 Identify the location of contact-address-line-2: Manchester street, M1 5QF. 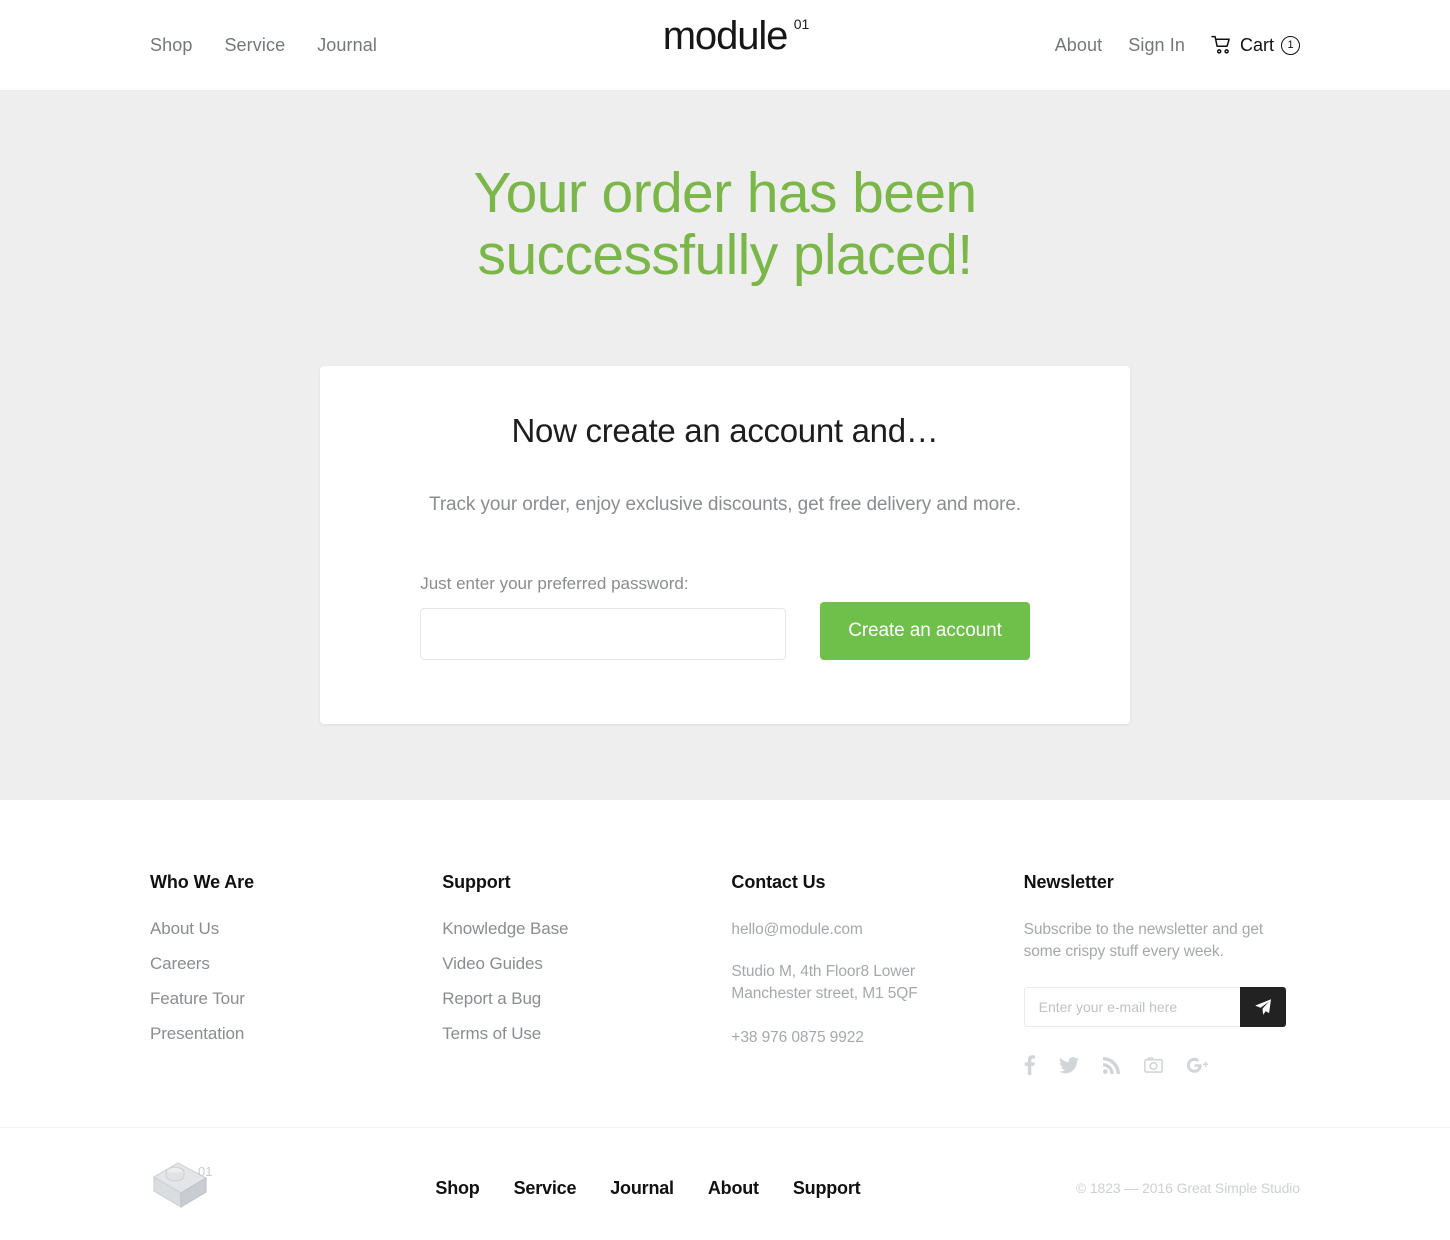
(824, 993).